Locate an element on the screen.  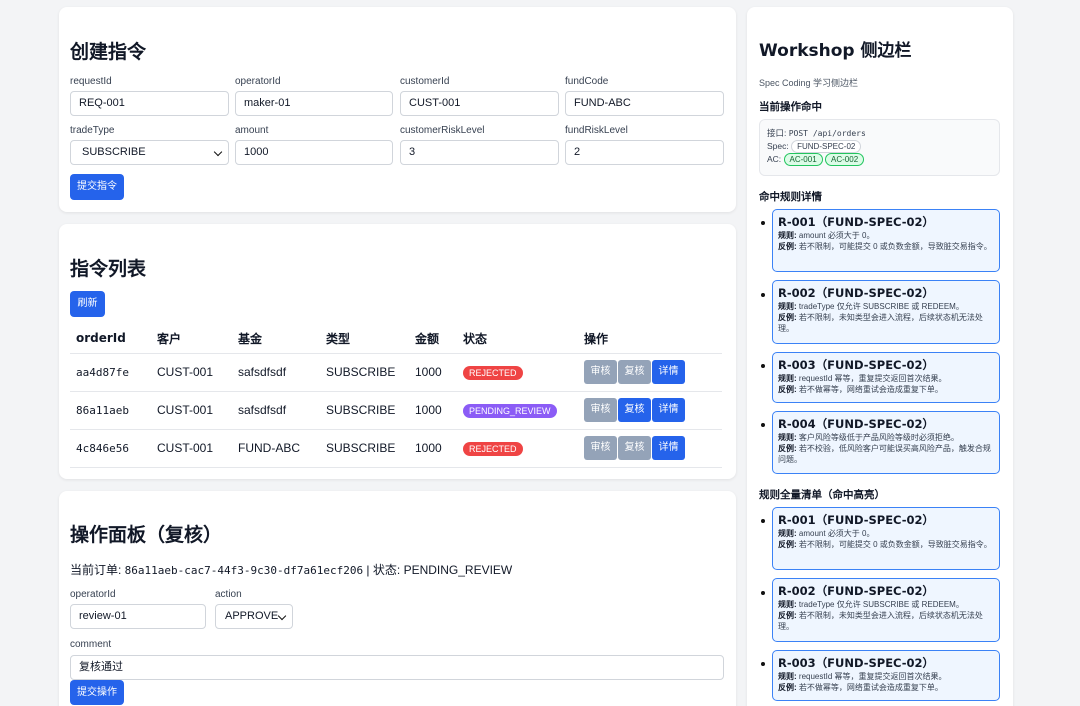
rule-text: 规则: requestId 幂等，重复提交返回首次结果。 is located at coordinates (862, 378).